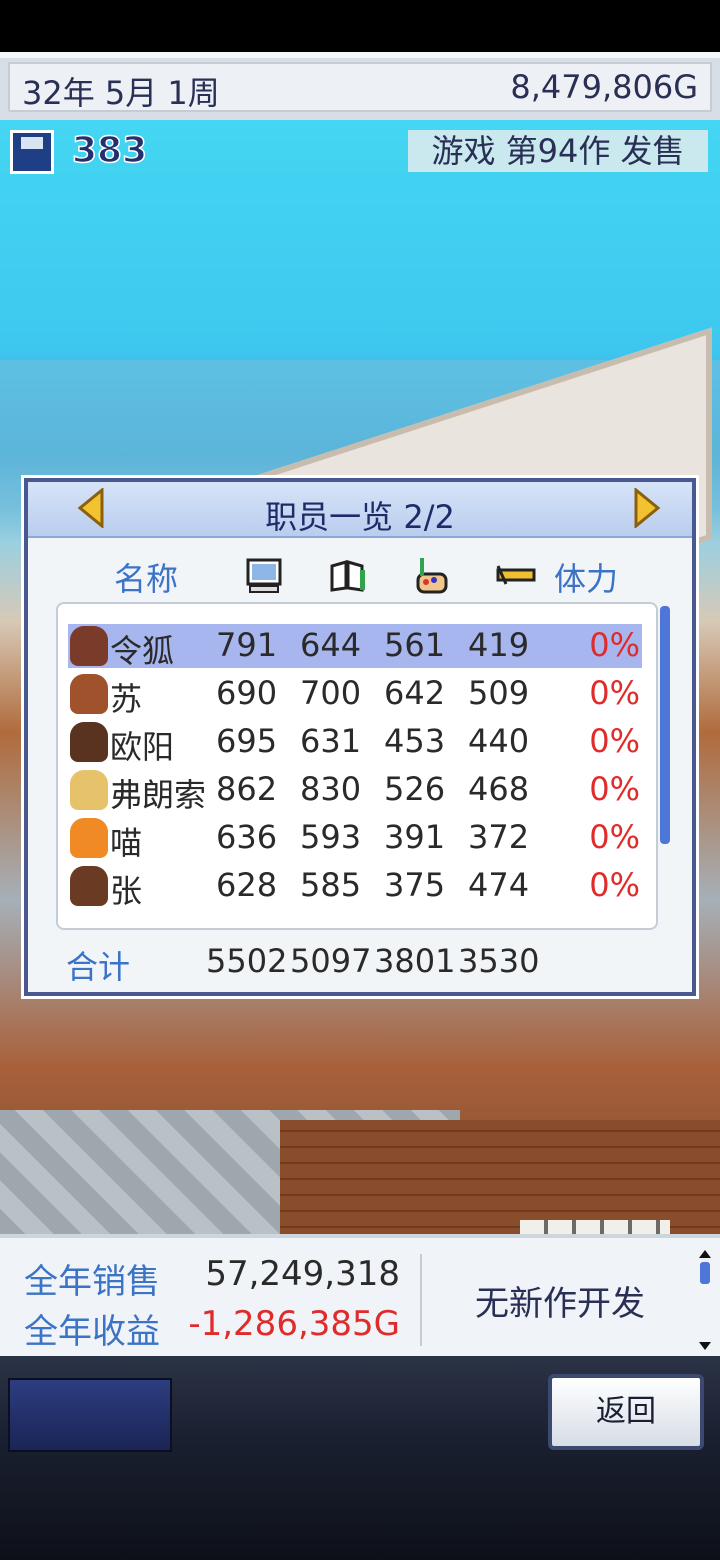 The height and width of the screenshot is (1560, 720). I want to click on annual-profit-label: 全年收益, so click(92, 1332).